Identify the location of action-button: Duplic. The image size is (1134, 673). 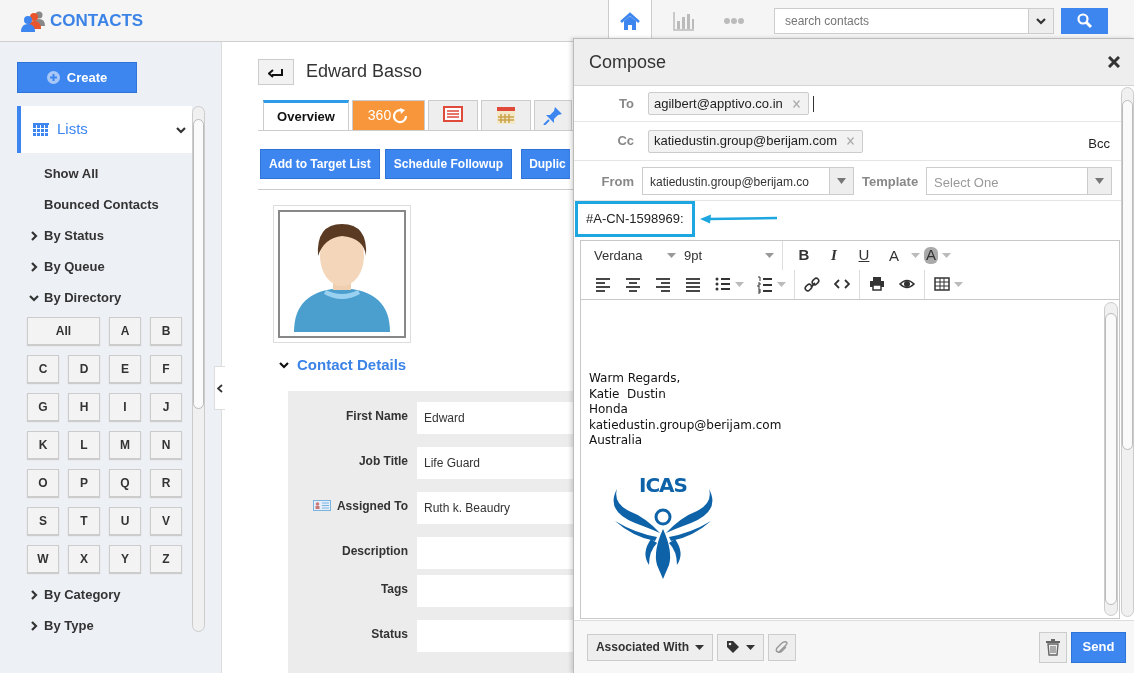
(545, 164).